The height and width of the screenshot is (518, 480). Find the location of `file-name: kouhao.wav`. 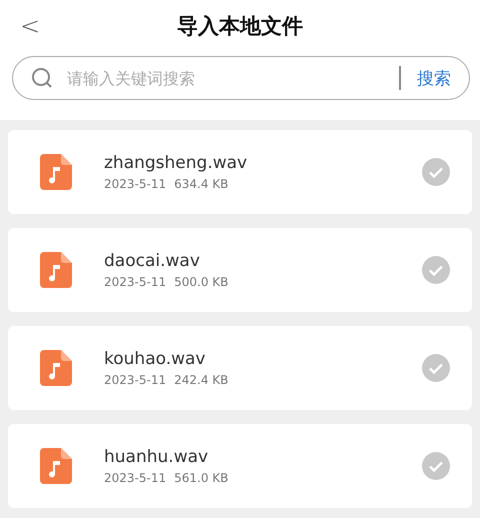

file-name: kouhao.wav is located at coordinates (155, 359).